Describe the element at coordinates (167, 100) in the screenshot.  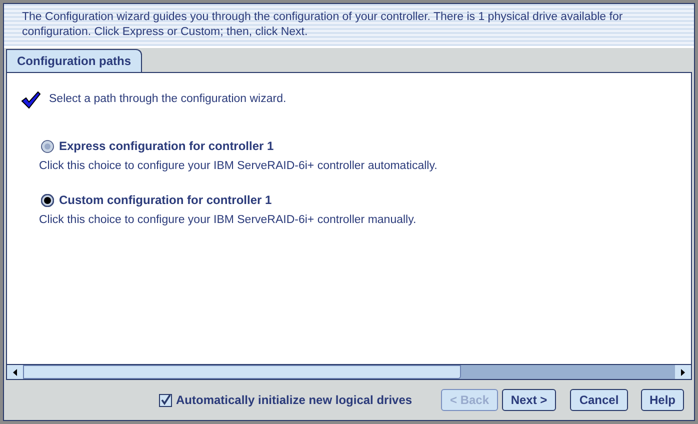
I see `instruction-text: Select a path through the configuration wizard.` at that location.